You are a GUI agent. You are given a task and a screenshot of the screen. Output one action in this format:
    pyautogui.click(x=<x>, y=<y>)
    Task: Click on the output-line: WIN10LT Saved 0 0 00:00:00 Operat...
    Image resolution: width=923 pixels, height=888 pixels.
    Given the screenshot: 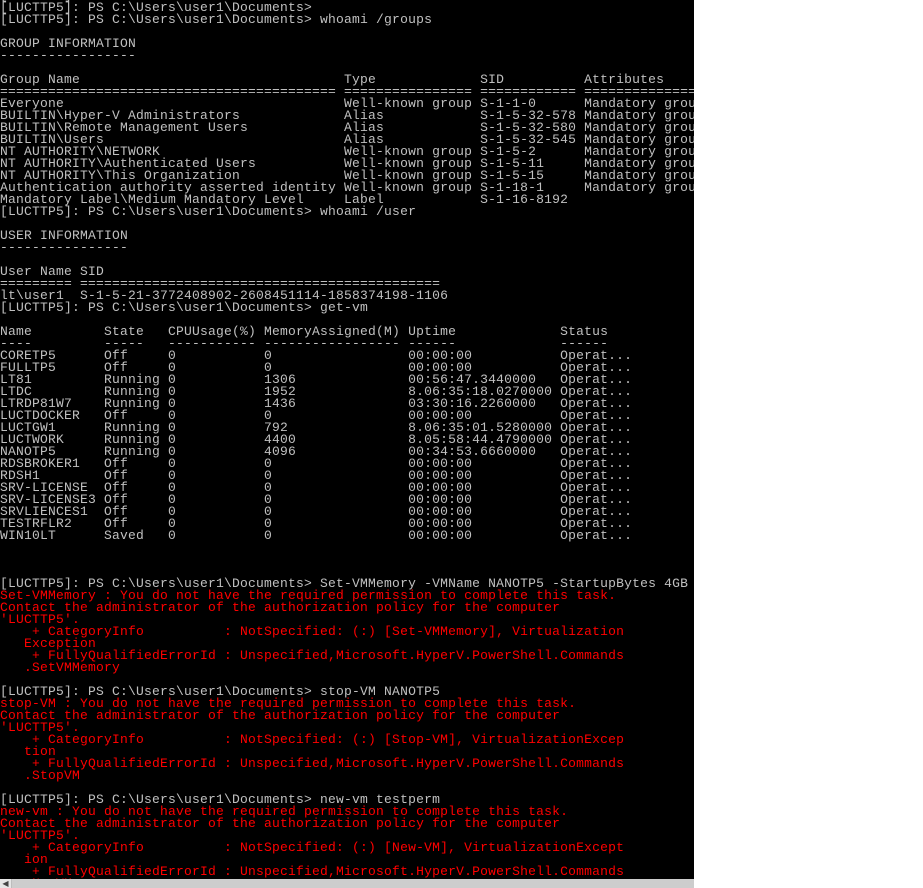 What is the action you would take?
    pyautogui.click(x=316, y=535)
    